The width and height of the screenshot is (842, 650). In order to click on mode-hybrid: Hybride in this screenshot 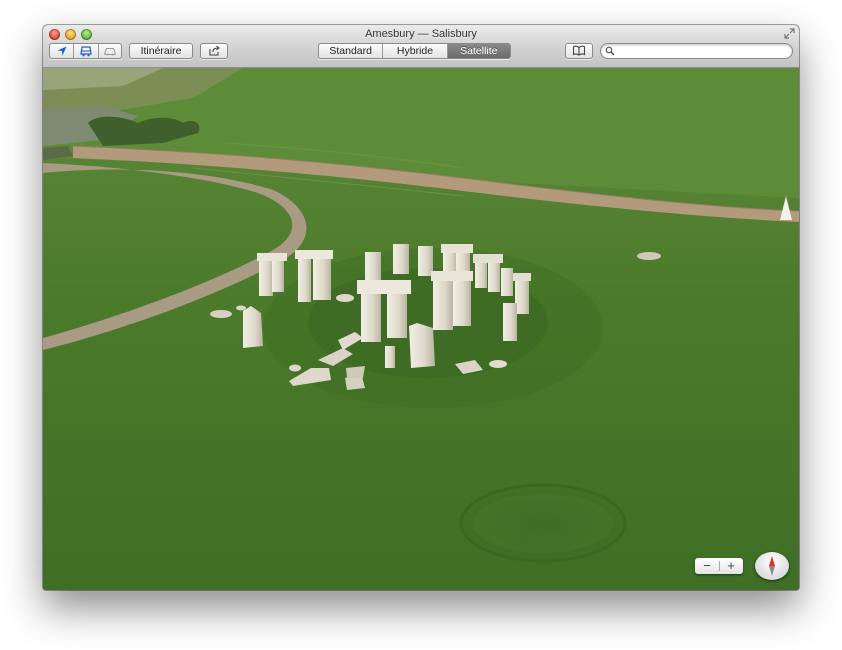, I will do `click(415, 51)`.